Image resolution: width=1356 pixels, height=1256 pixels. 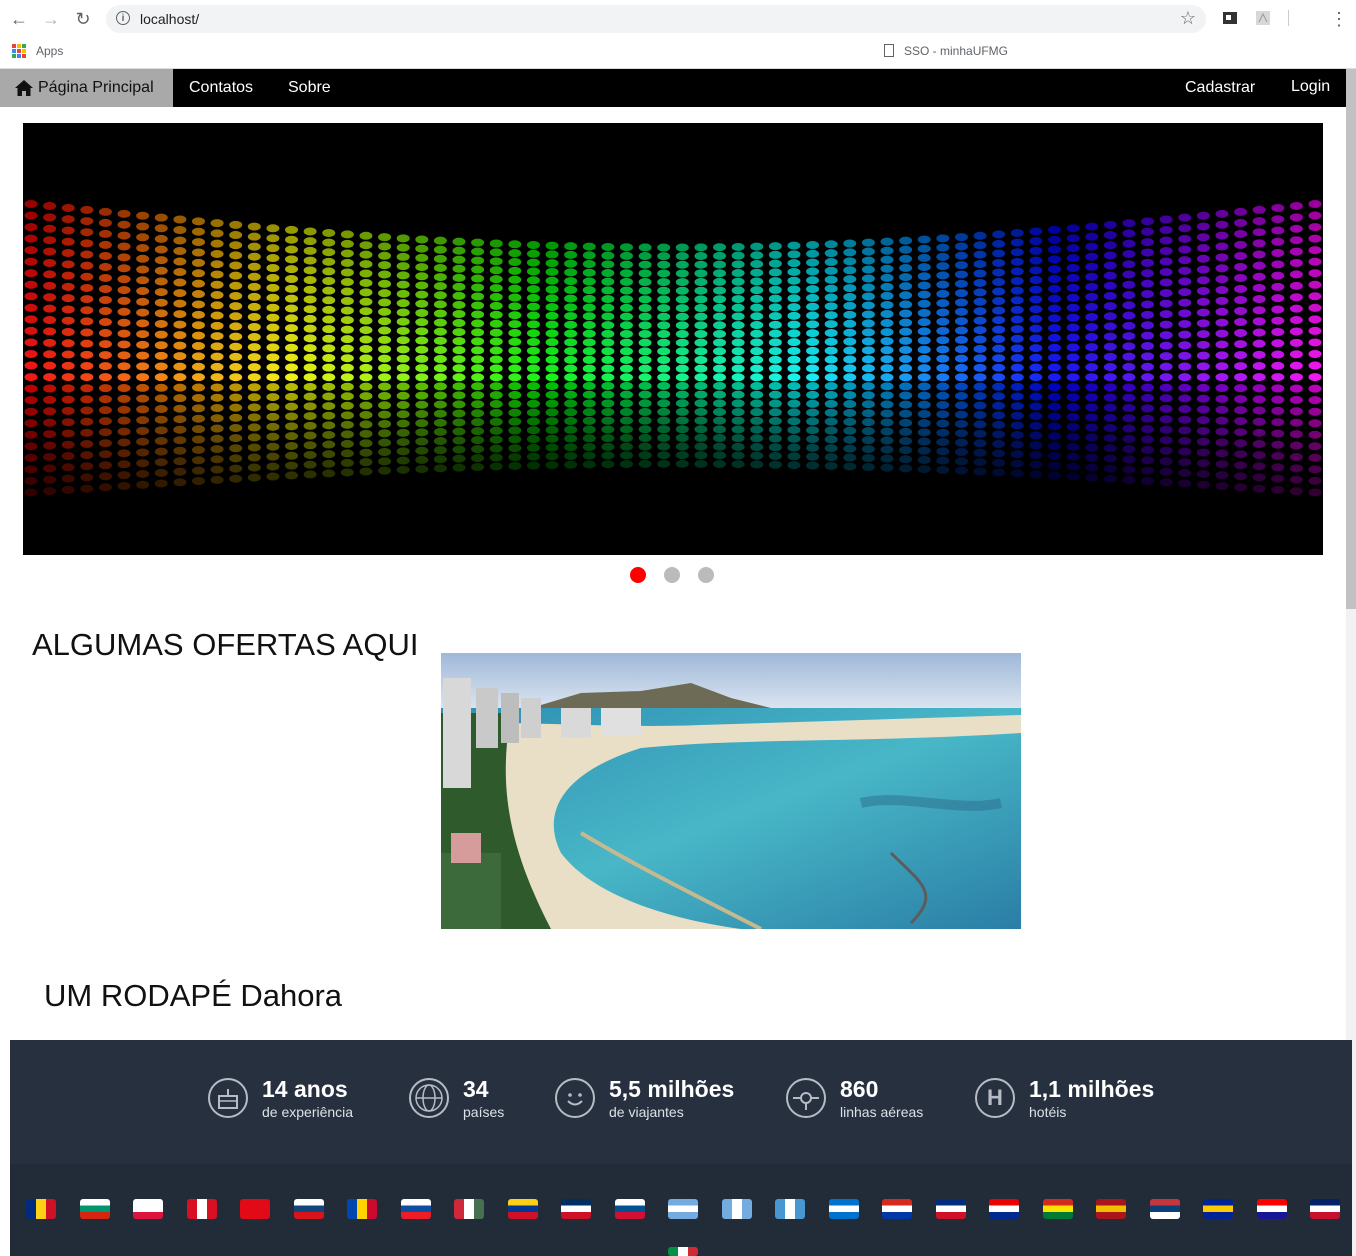 I want to click on bookmark-star-icon: ☆, so click(x=1188, y=18).